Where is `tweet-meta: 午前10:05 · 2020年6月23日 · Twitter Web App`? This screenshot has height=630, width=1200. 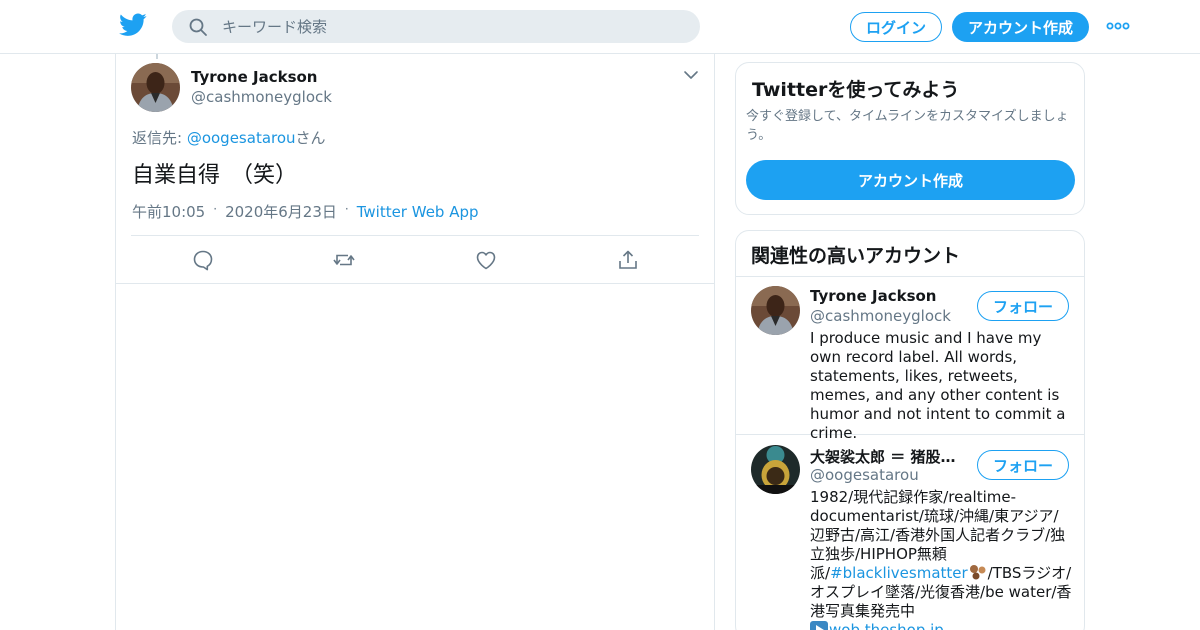 tweet-meta: 午前10:05 · 2020年6月23日 · Twitter Web App is located at coordinates (305, 211).